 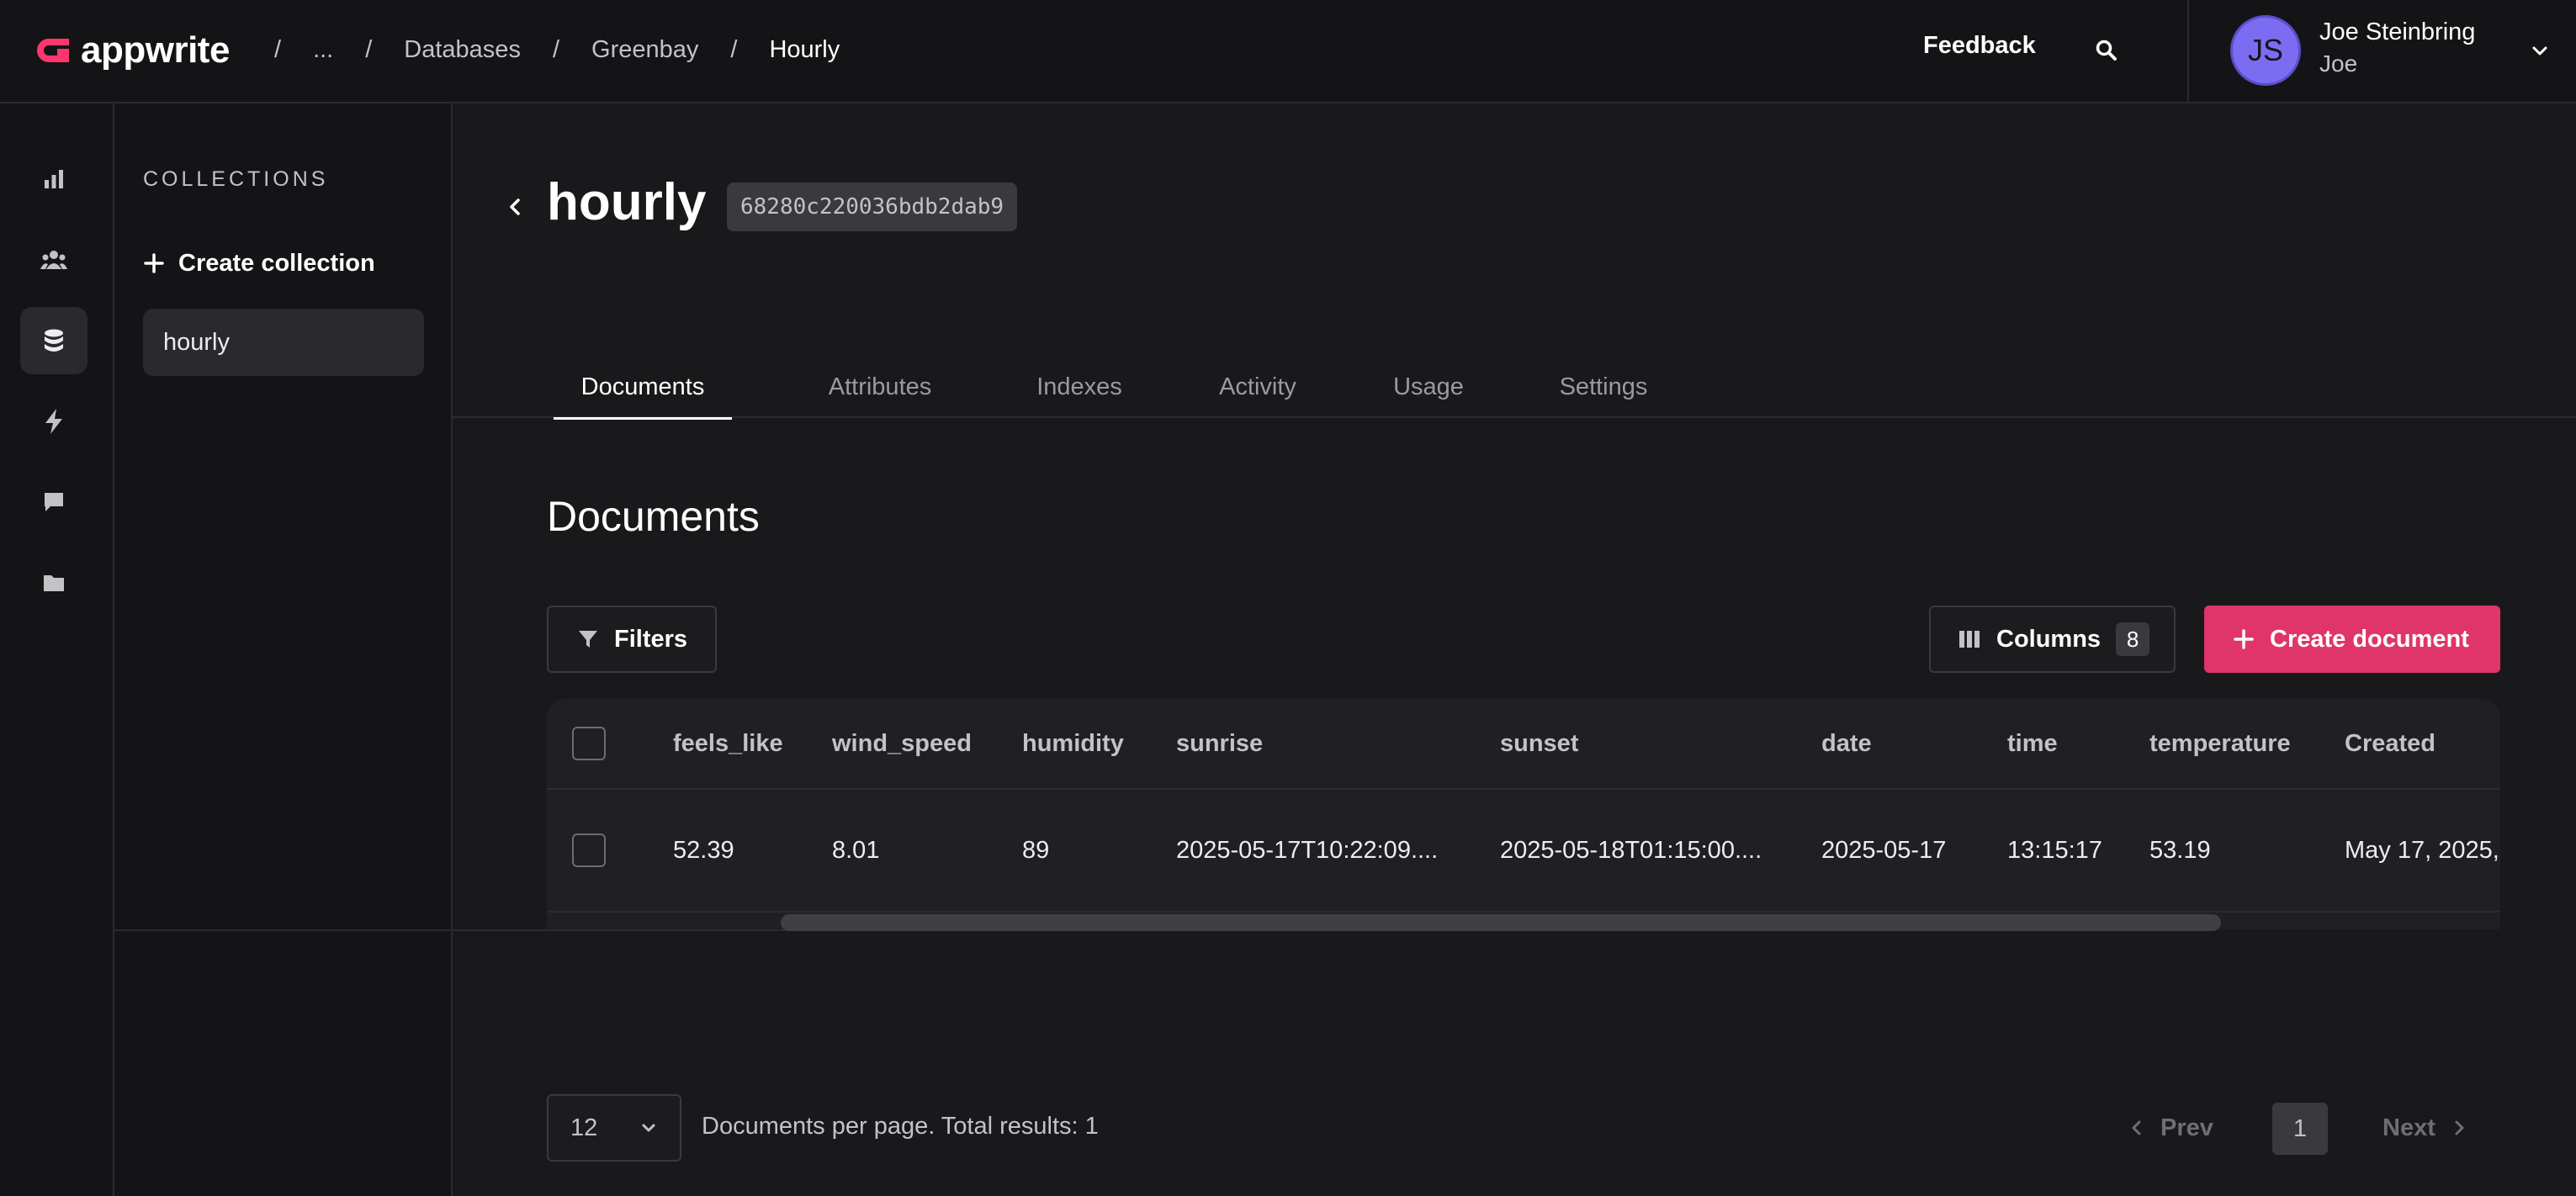 I want to click on icon-rail, so click(x=57, y=649).